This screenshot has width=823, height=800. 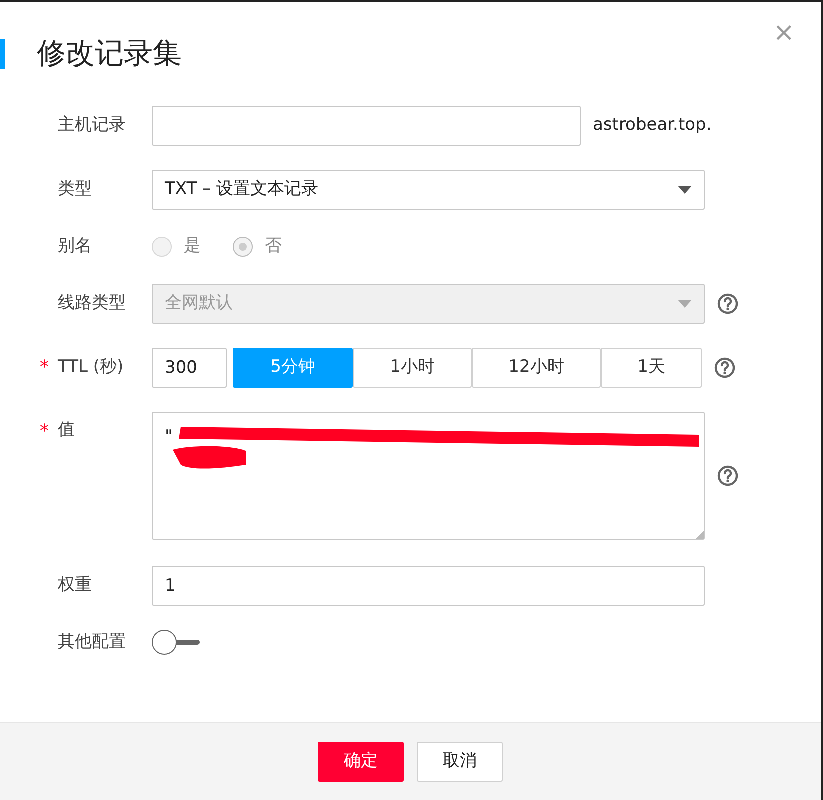 I want to click on ttl-preset-button: 12小时, so click(x=536, y=368).